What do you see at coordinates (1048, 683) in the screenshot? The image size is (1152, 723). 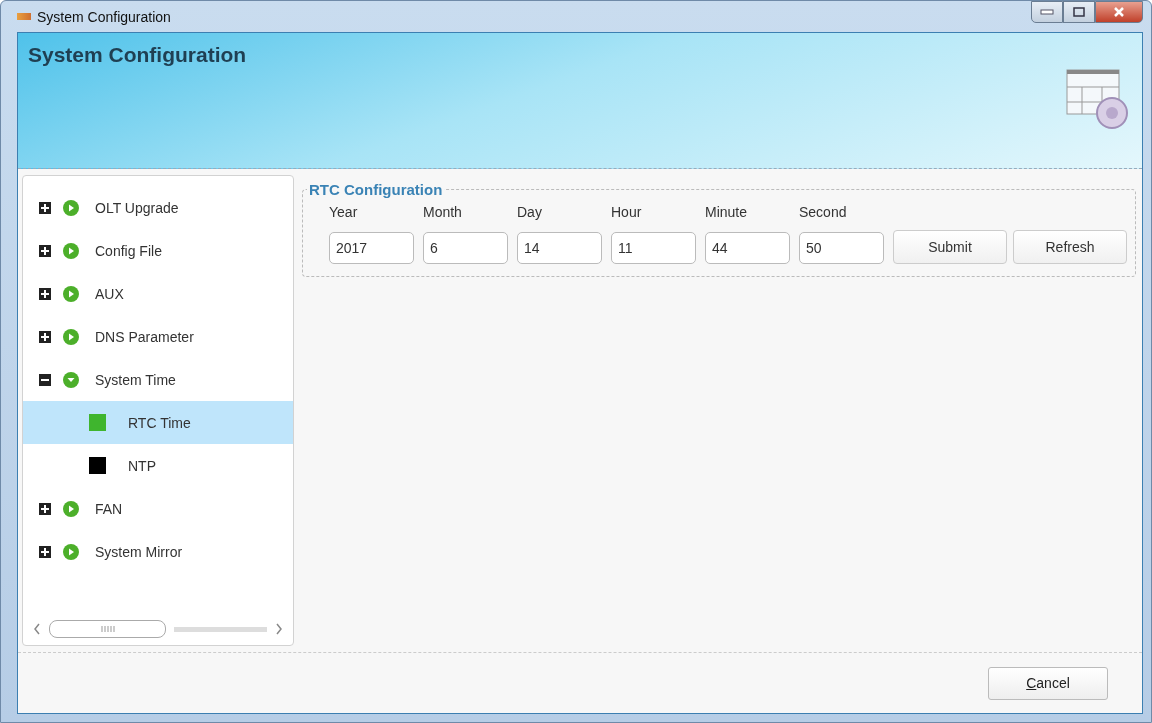 I see `cancel-button: Cancel` at bounding box center [1048, 683].